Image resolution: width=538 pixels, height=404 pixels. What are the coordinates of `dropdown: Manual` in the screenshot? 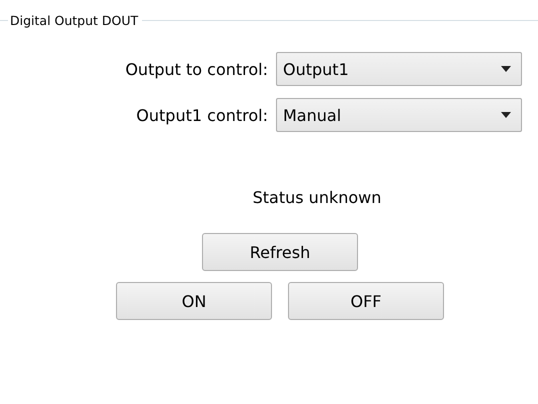 It's located at (399, 115).